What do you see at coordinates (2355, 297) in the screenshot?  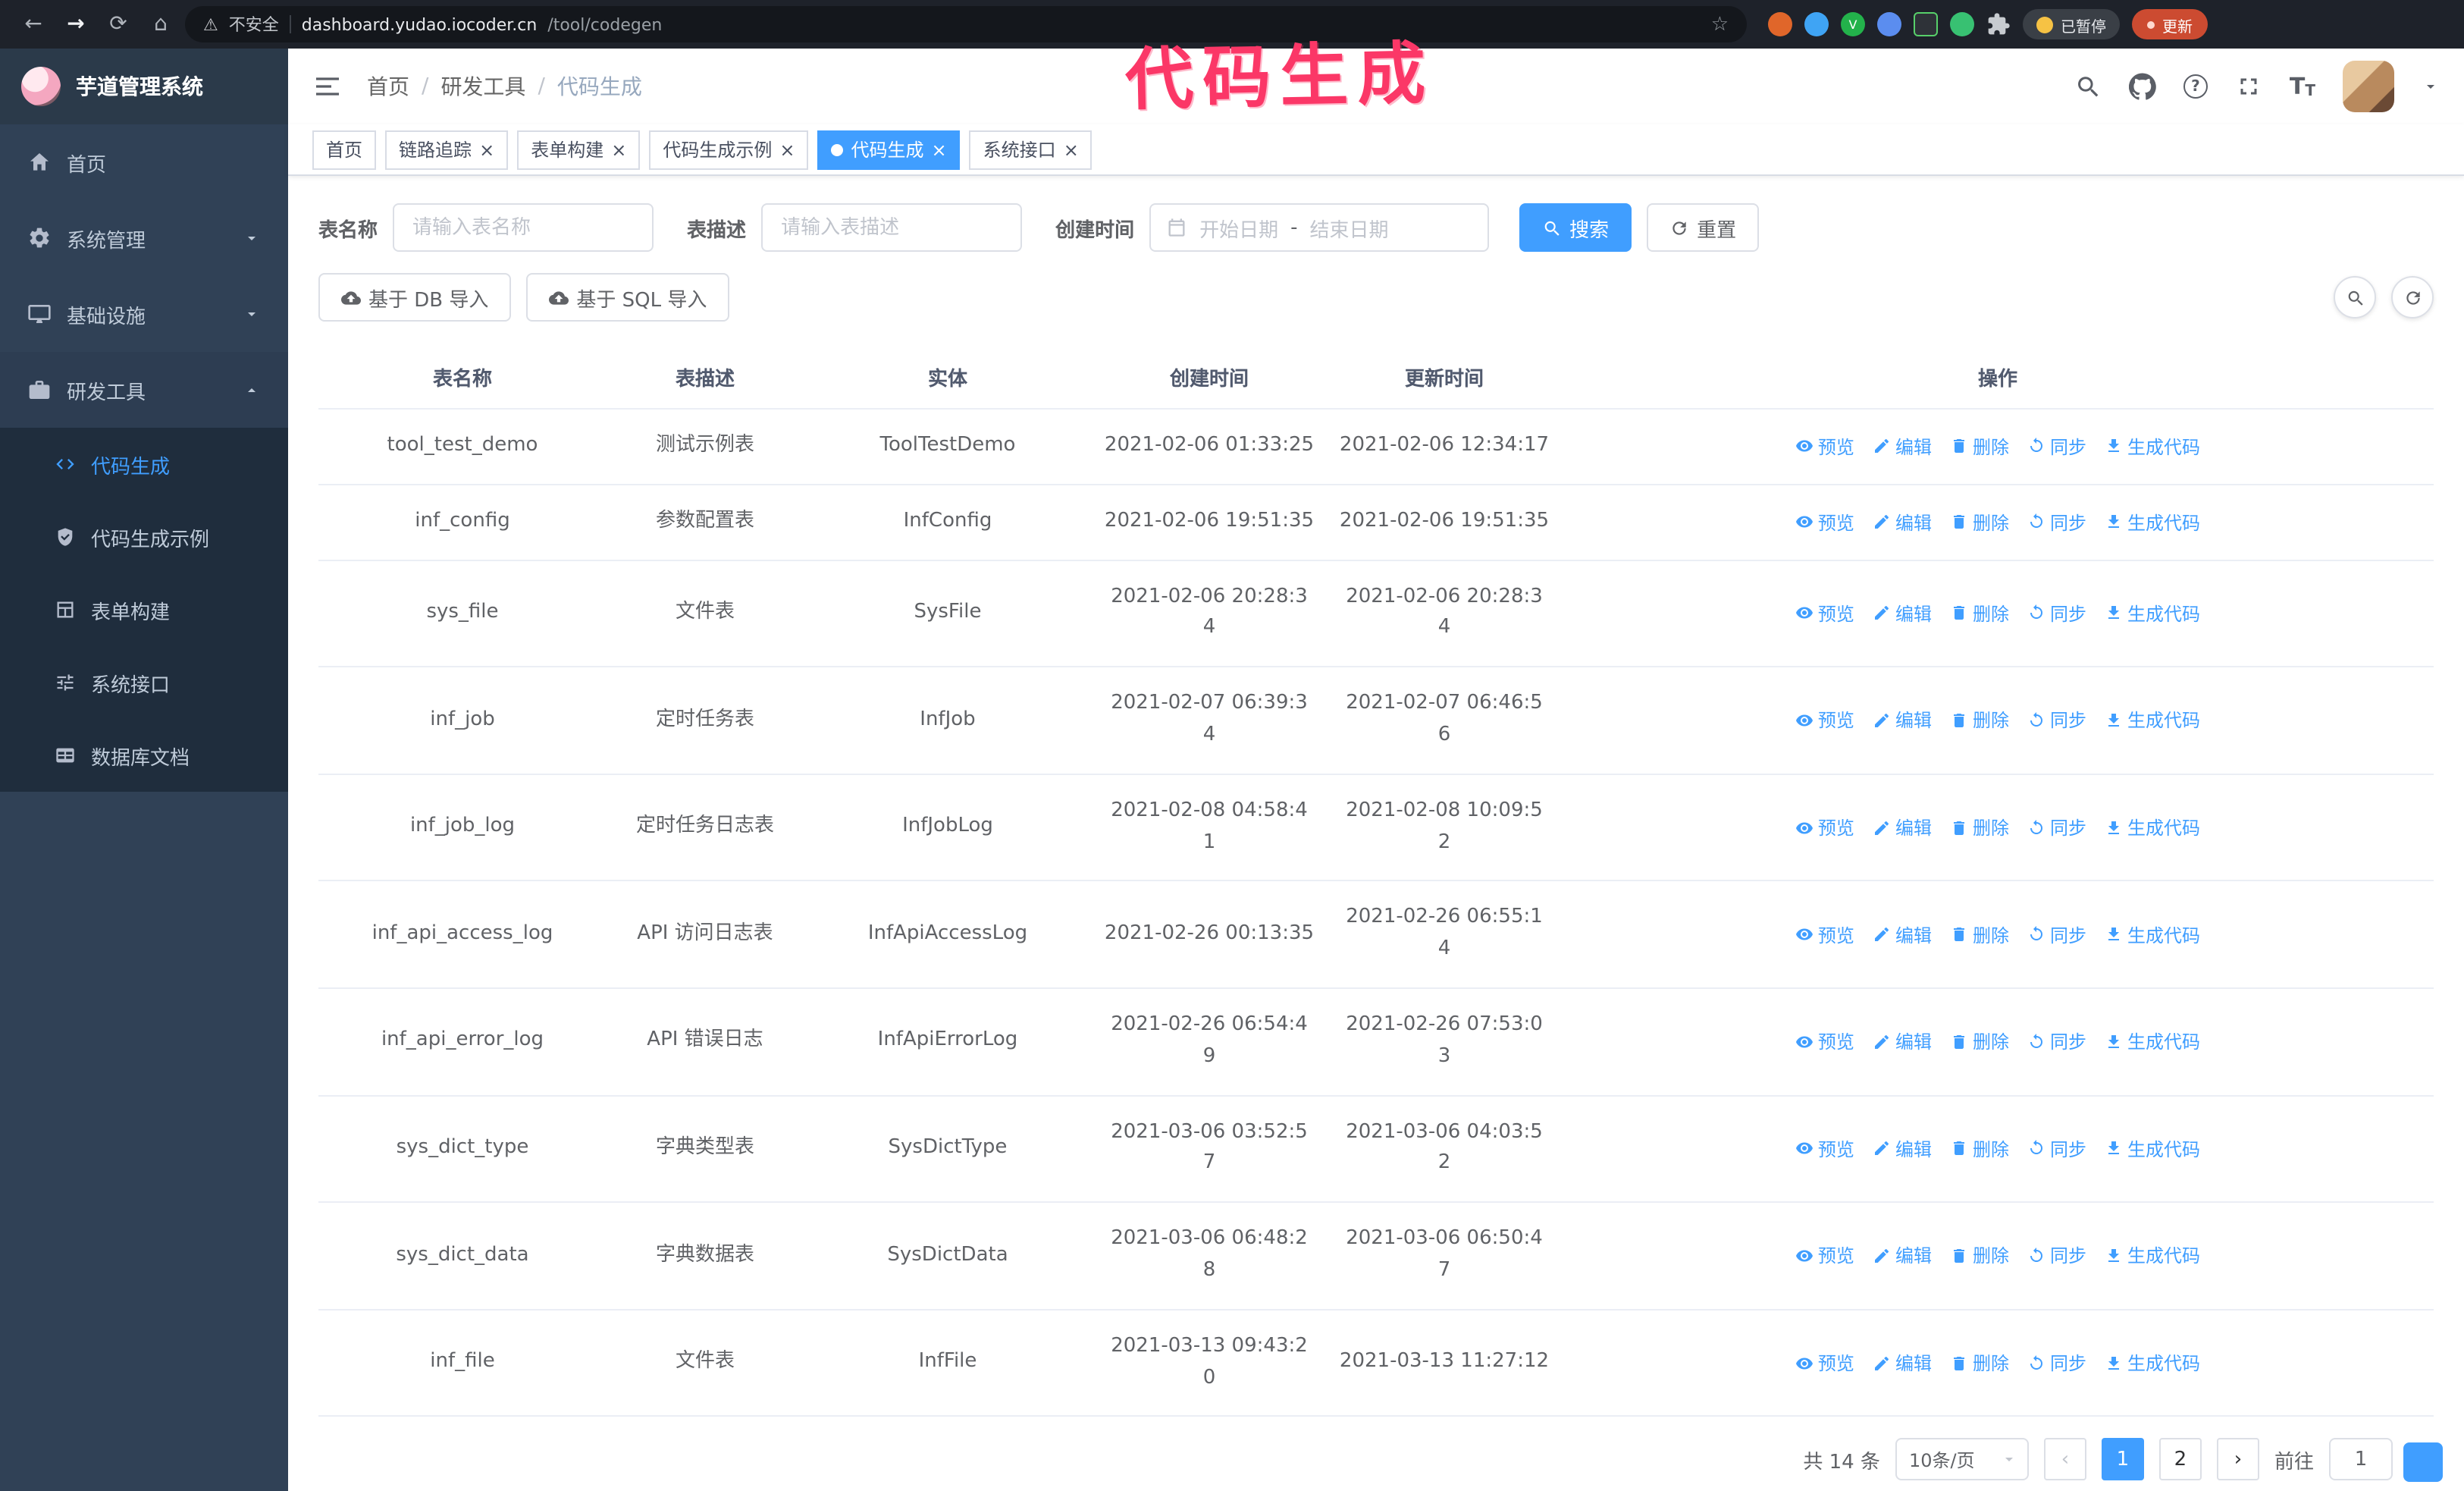 I see `toggle-search-button` at bounding box center [2355, 297].